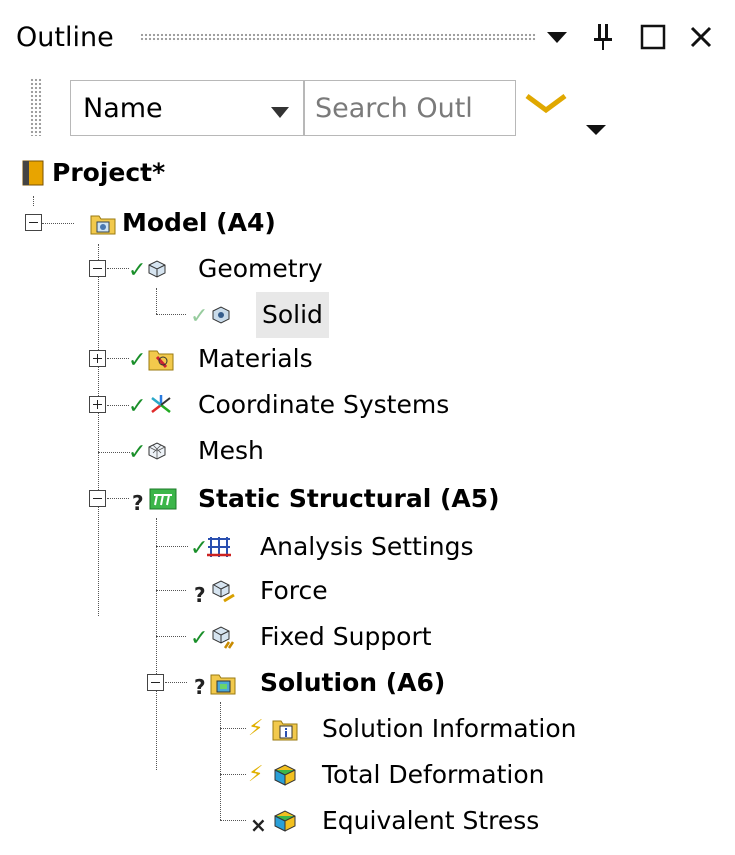  What do you see at coordinates (367, 451) in the screenshot?
I see `tree-node-mesh: ✓ Mesh` at bounding box center [367, 451].